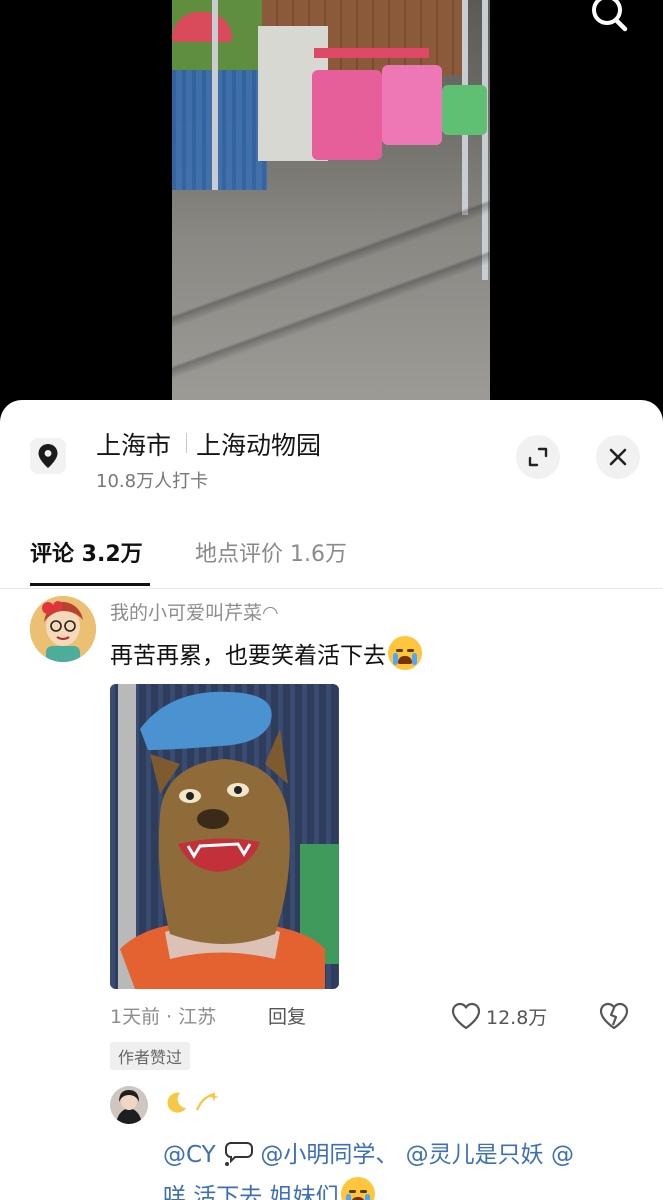 The height and width of the screenshot is (1200, 663). What do you see at coordinates (133, 444) in the screenshot?
I see `location-city: 上海市` at bounding box center [133, 444].